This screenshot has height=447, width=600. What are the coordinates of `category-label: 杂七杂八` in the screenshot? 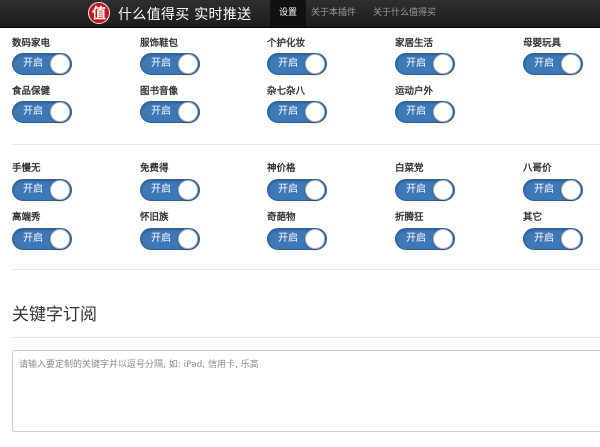 It's located at (286, 91).